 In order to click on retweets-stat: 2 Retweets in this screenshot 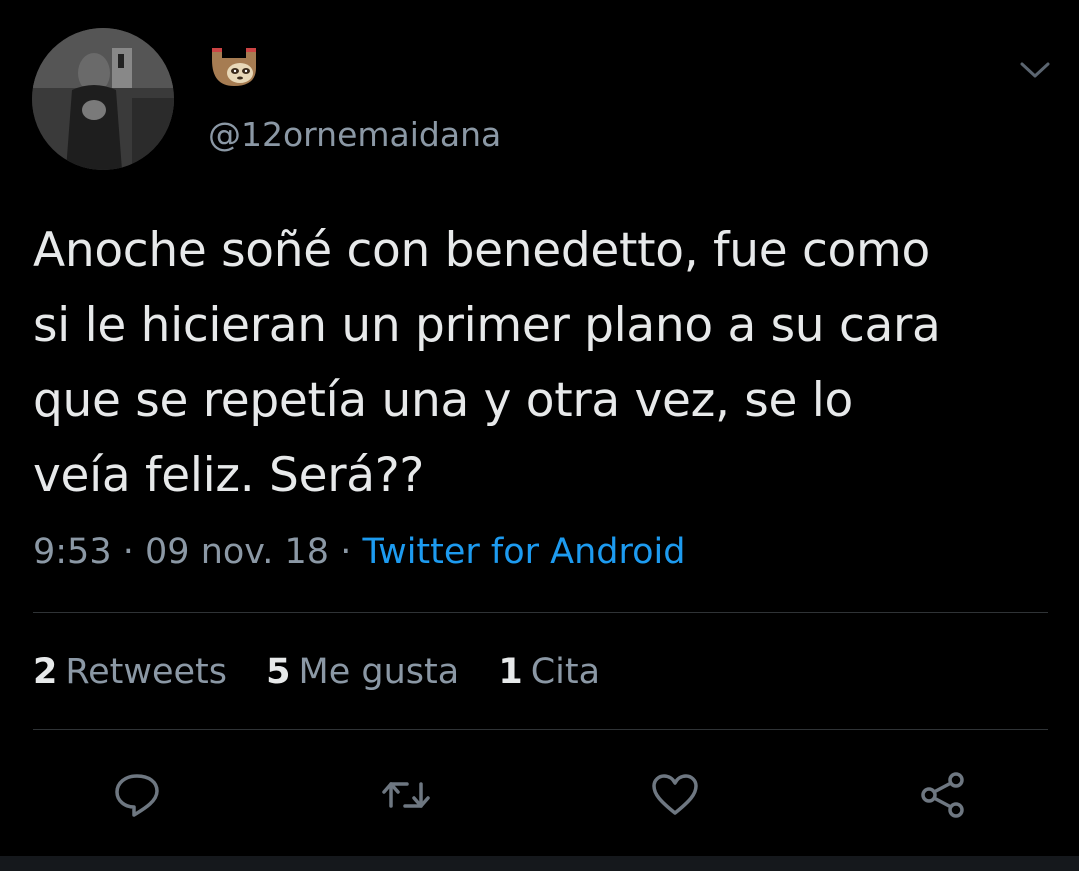, I will do `click(130, 672)`.